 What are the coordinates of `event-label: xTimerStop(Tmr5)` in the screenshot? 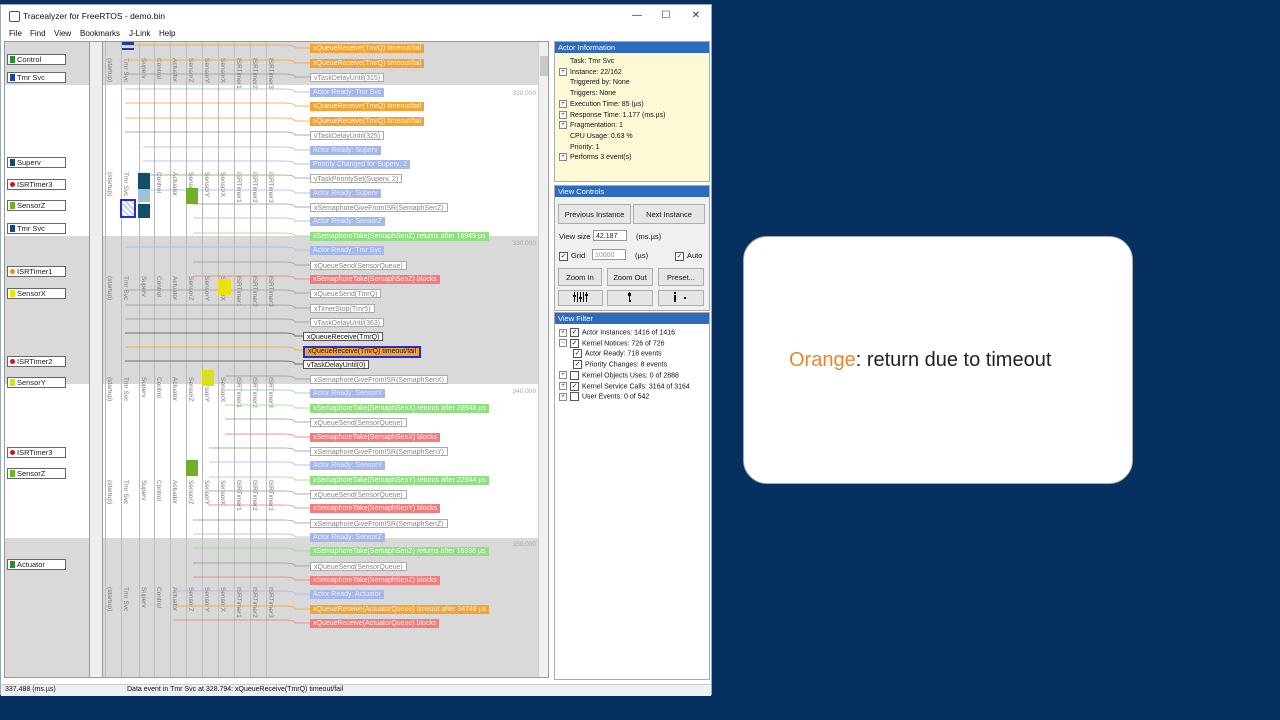 It's located at (342, 308).